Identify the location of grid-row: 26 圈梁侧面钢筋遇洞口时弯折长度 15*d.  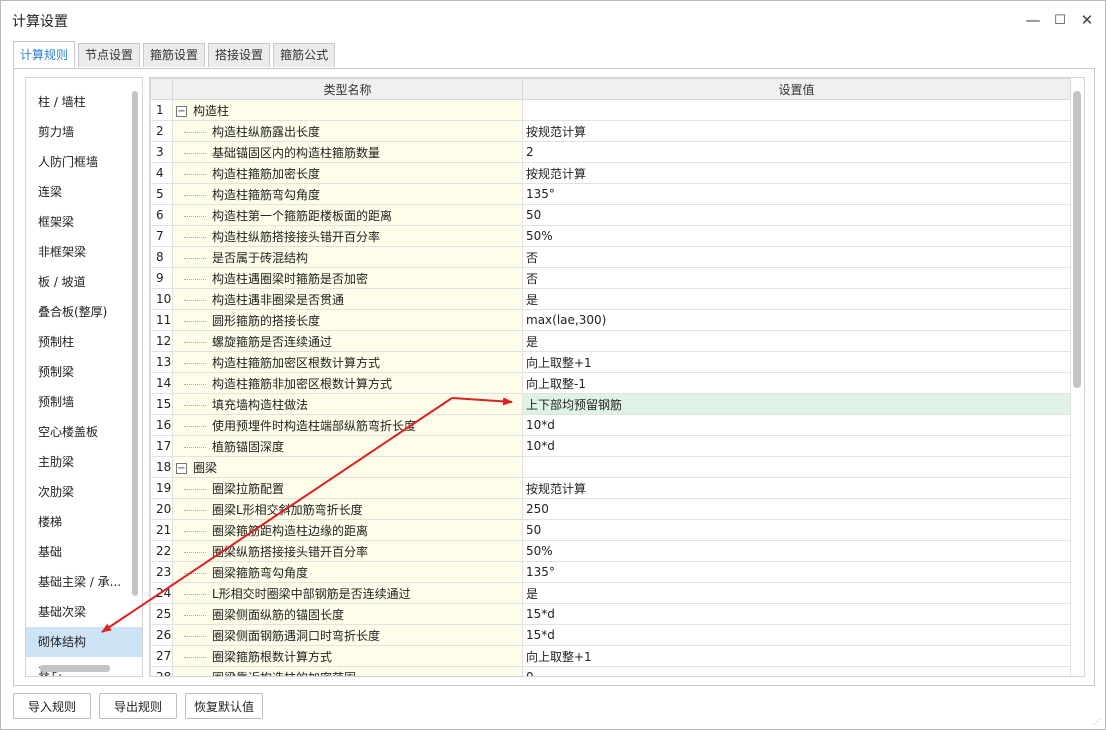
(610, 635).